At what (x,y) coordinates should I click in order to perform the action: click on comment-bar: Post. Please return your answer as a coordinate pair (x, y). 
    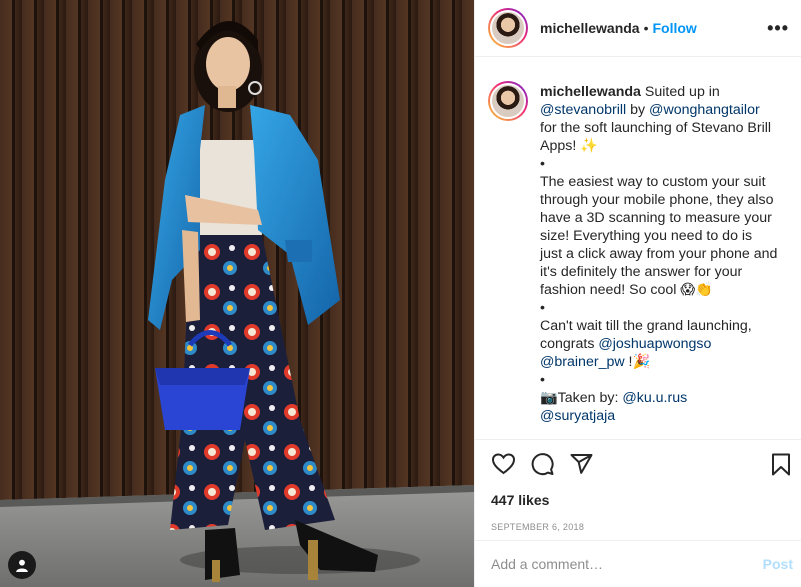
    Looking at the image, I should click on (638, 563).